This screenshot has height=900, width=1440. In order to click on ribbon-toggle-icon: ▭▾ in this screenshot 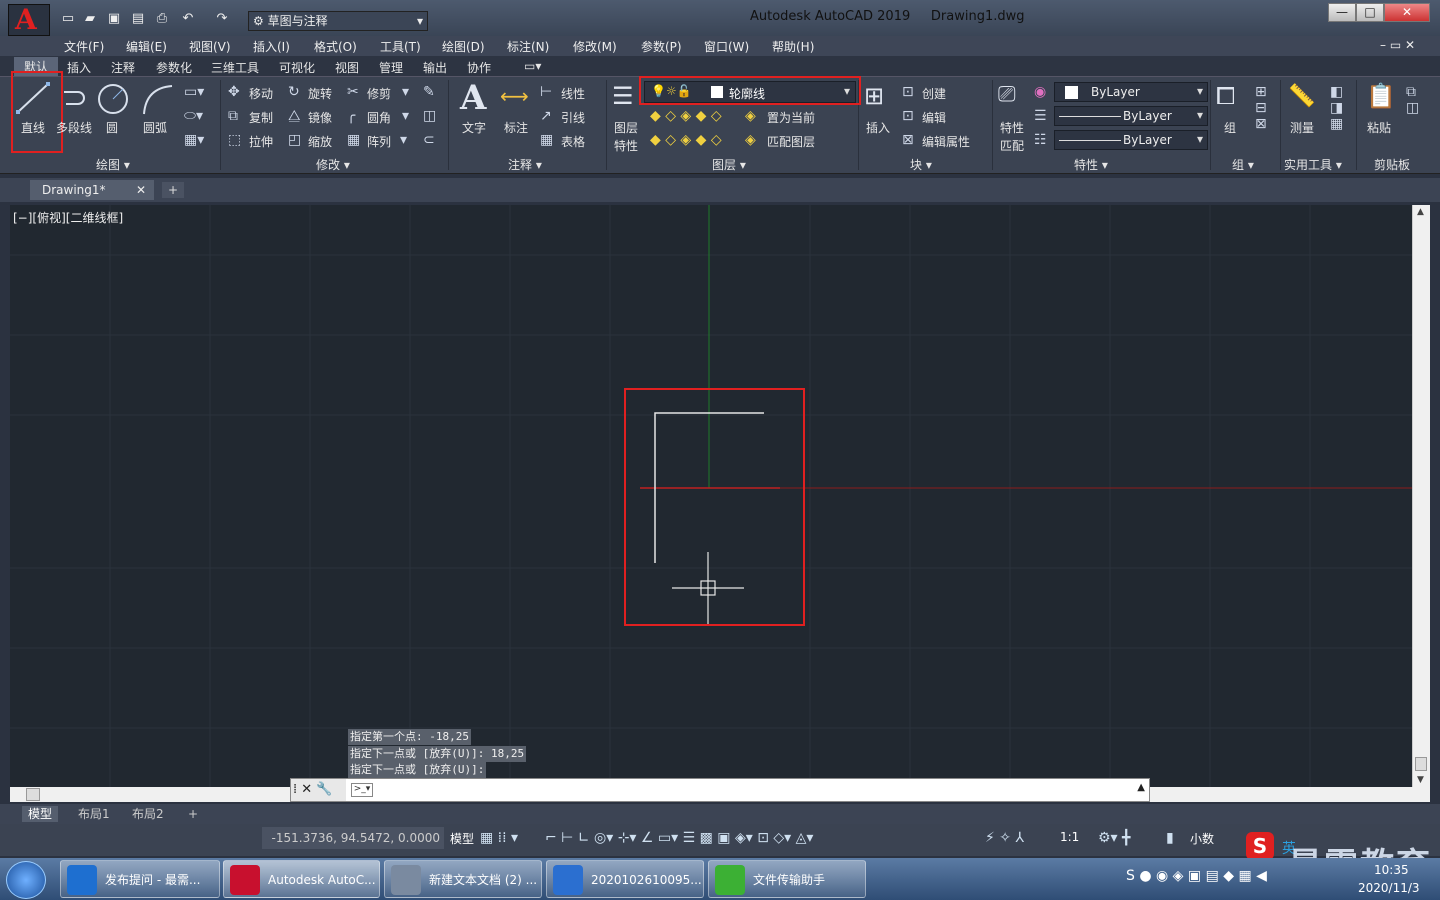, I will do `click(532, 66)`.